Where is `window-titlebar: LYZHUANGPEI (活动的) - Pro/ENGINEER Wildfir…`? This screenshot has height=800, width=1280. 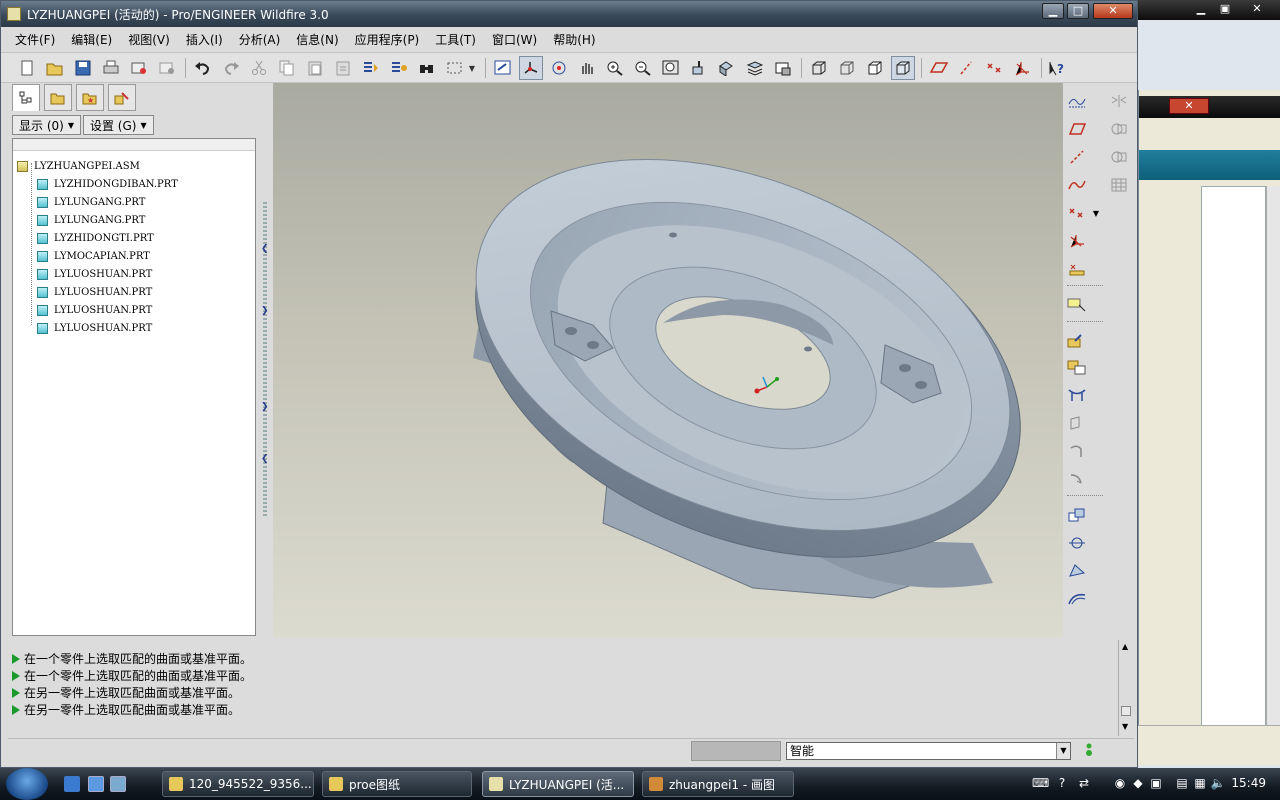 window-titlebar: LYZHUANGPEI (活动的) - Pro/ENGINEER Wildfir… is located at coordinates (569, 14).